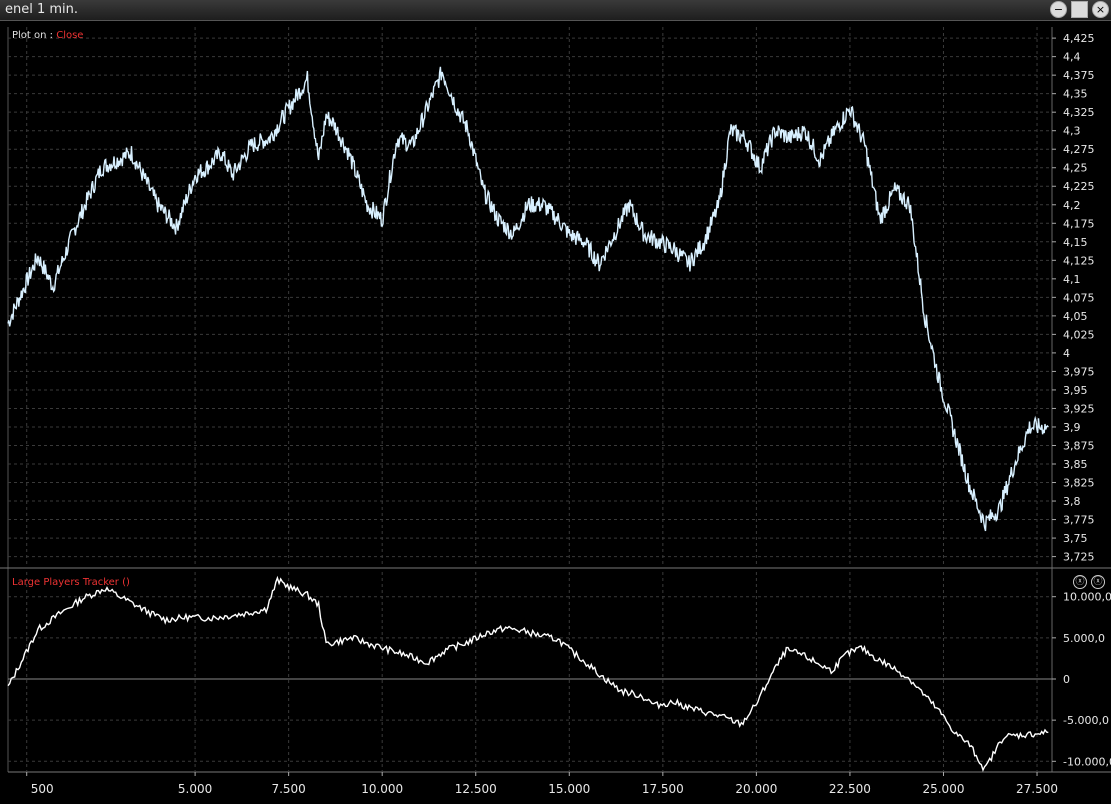  Describe the element at coordinates (663, 789) in the screenshot. I see `x-tick-label: 17.500` at that location.